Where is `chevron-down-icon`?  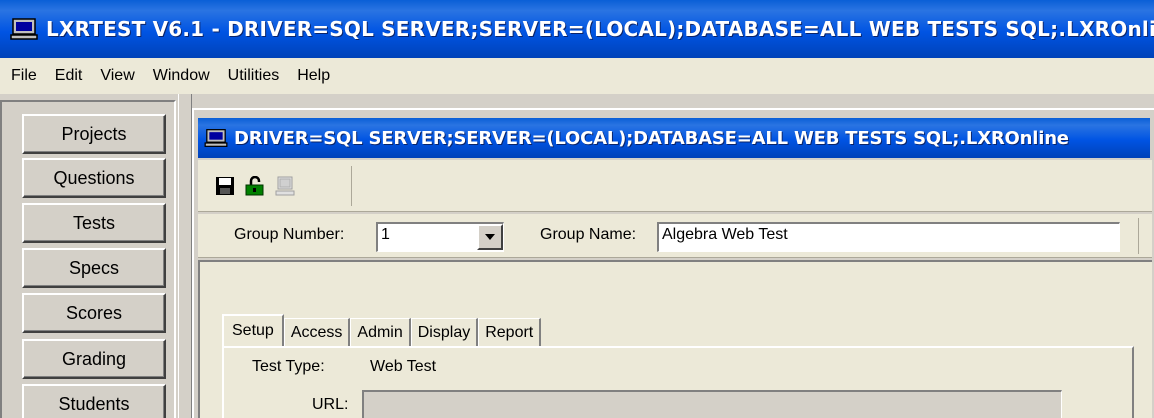 chevron-down-icon is located at coordinates (490, 237).